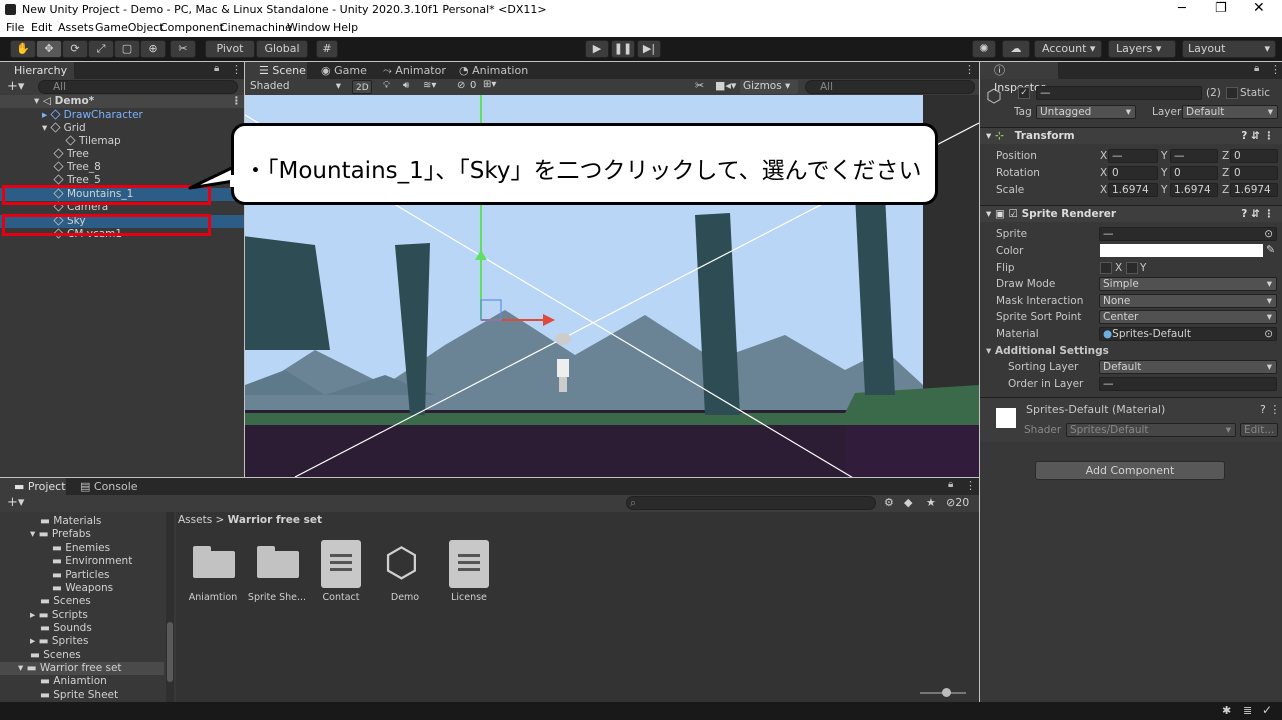  Describe the element at coordinates (183, 49) in the screenshot. I see `custom-tool-icon: ✂` at that location.